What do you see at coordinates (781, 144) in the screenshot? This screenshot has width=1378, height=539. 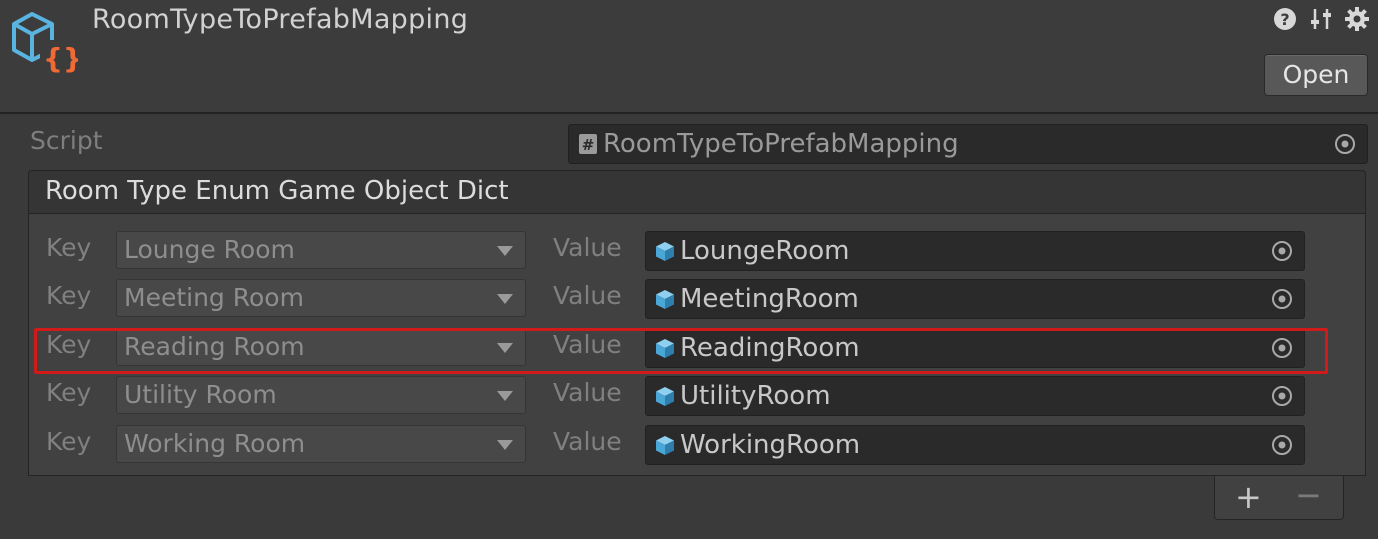 I see `script-name: RoomTypeToPrefabMapping` at bounding box center [781, 144].